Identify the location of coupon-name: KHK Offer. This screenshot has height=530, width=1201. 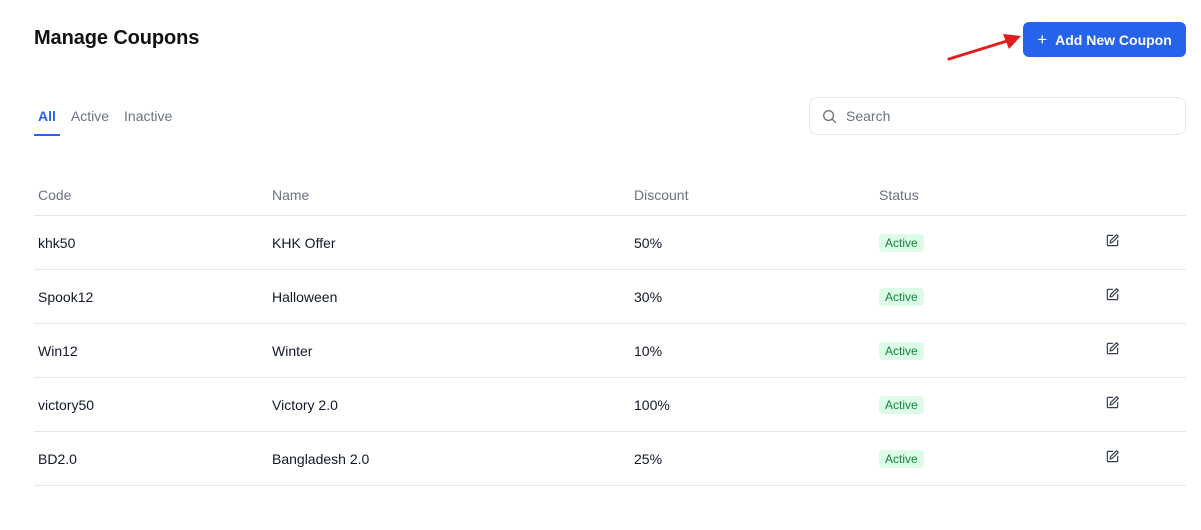
(304, 242).